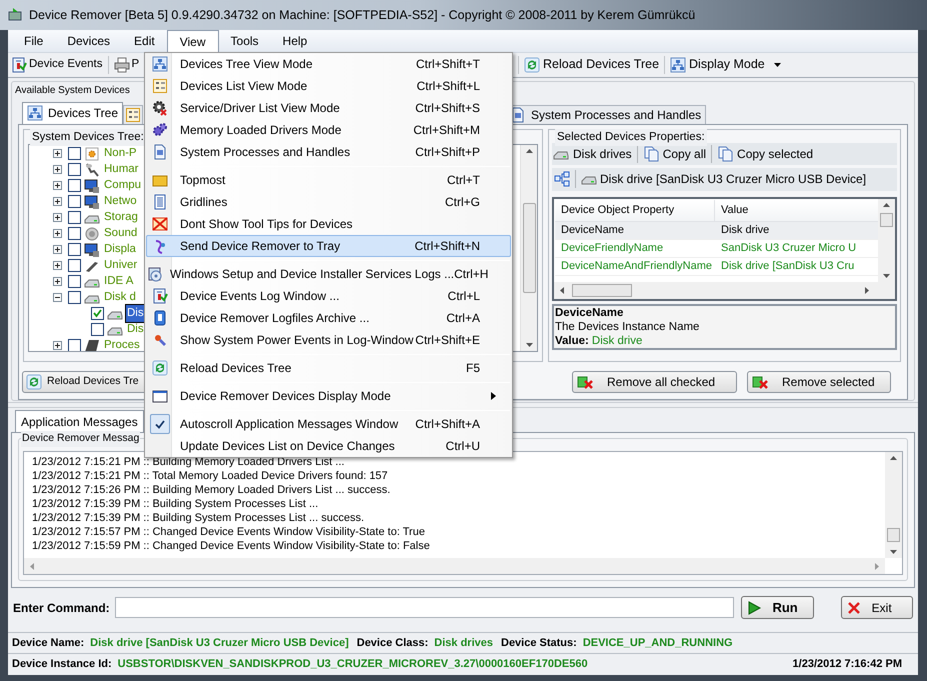  I want to click on toolbar-button: Display Mode, so click(725, 64).